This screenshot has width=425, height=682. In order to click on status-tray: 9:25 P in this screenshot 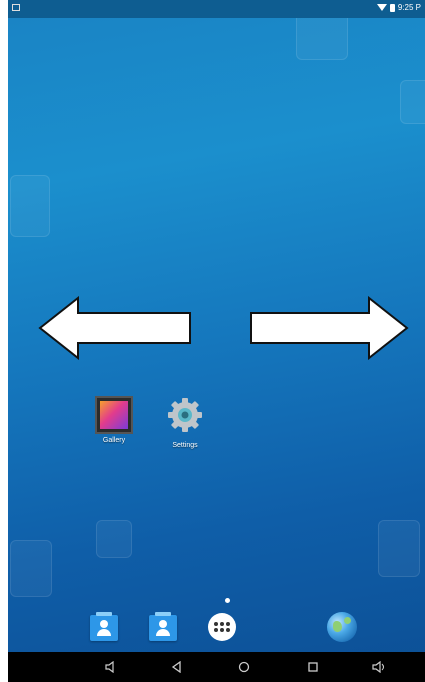, I will do `click(398, 7)`.